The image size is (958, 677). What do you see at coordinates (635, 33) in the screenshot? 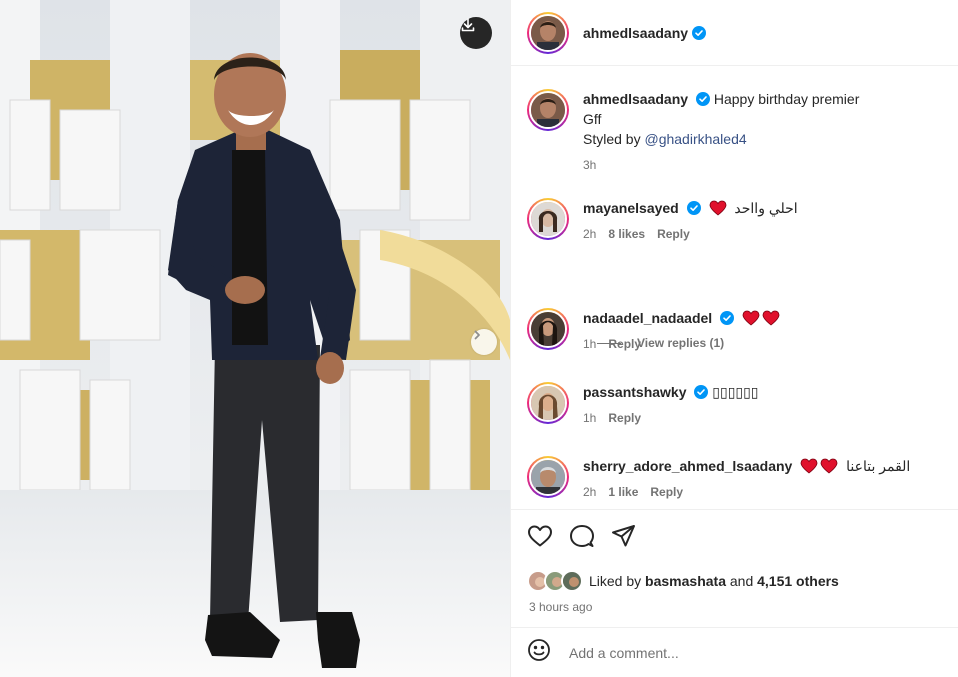
I see `author-username: ahmedlsaadany` at bounding box center [635, 33].